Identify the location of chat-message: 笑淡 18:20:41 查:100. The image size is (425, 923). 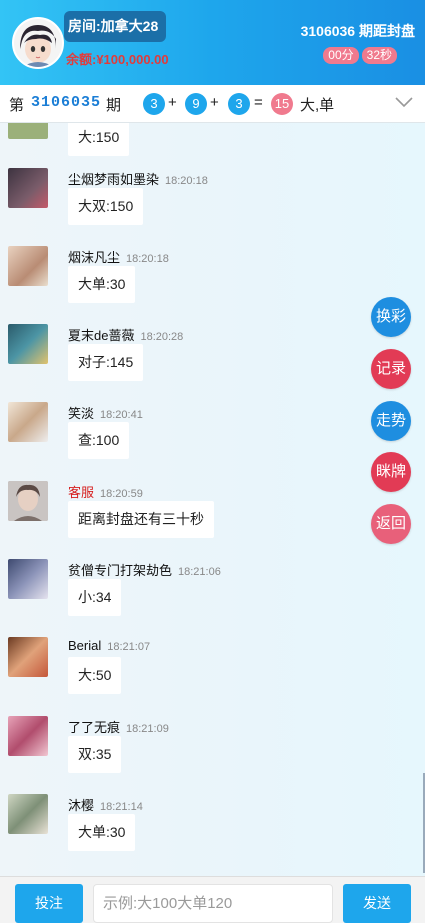
(212, 441).